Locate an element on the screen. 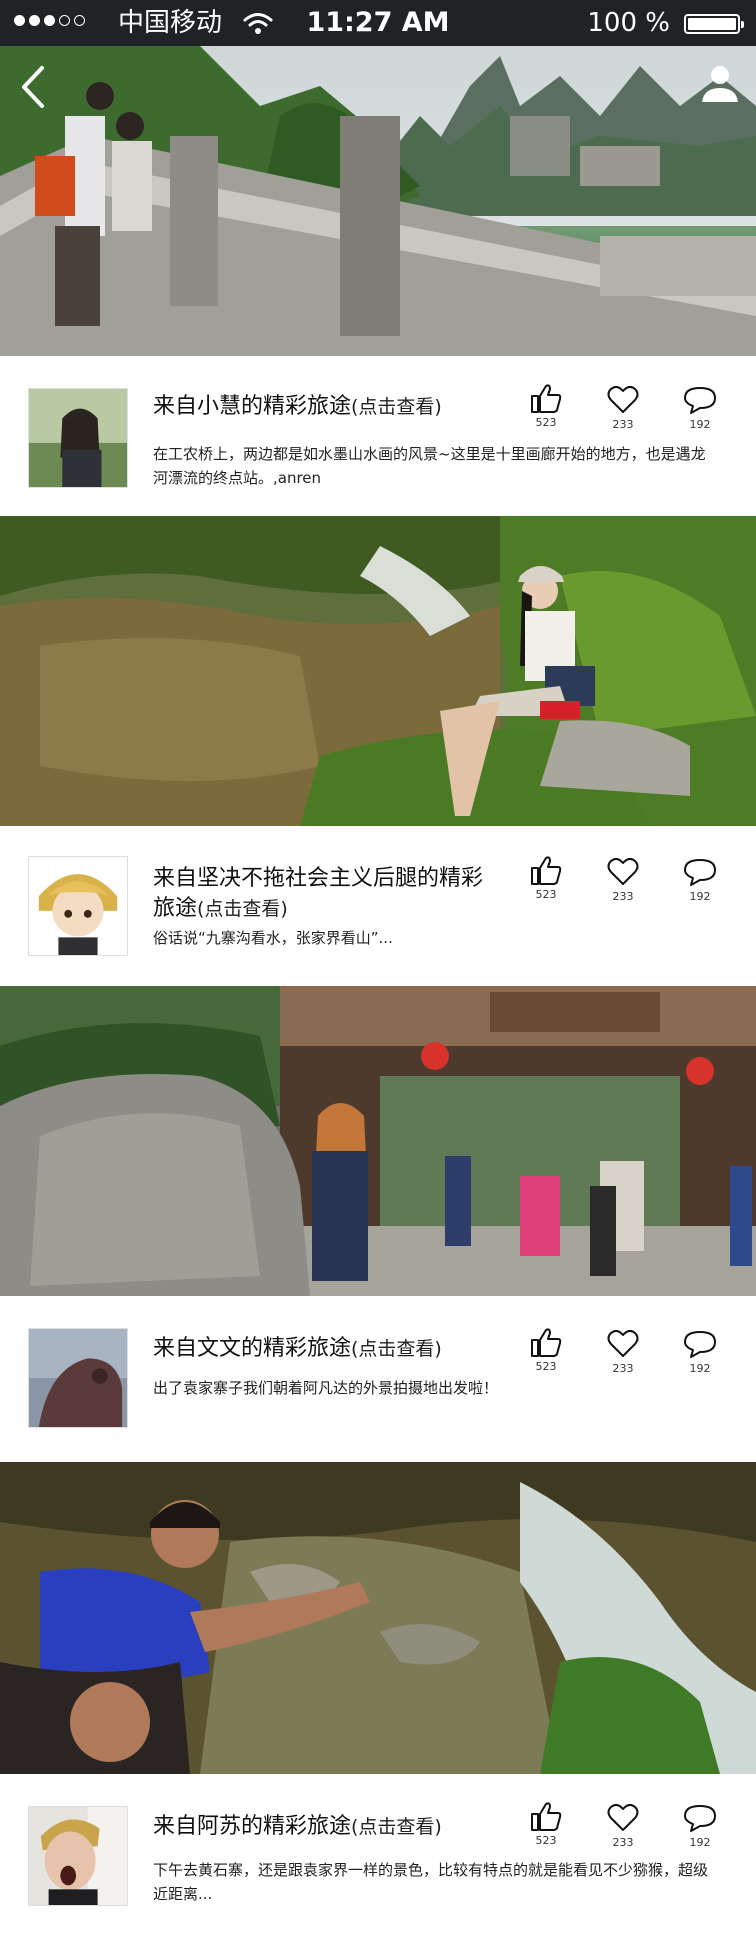 The width and height of the screenshot is (756, 1934). battery-icon is located at coordinates (714, 24).